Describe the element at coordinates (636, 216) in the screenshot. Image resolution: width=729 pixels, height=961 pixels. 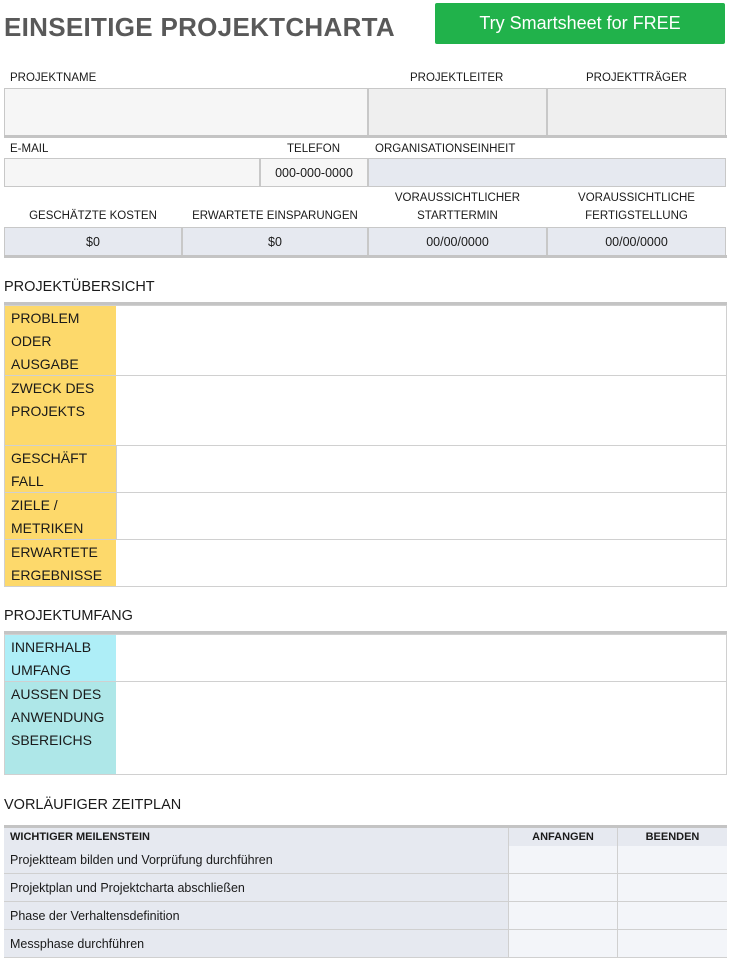
I see `end-label-line2: FERTIGSTELLUNG` at that location.